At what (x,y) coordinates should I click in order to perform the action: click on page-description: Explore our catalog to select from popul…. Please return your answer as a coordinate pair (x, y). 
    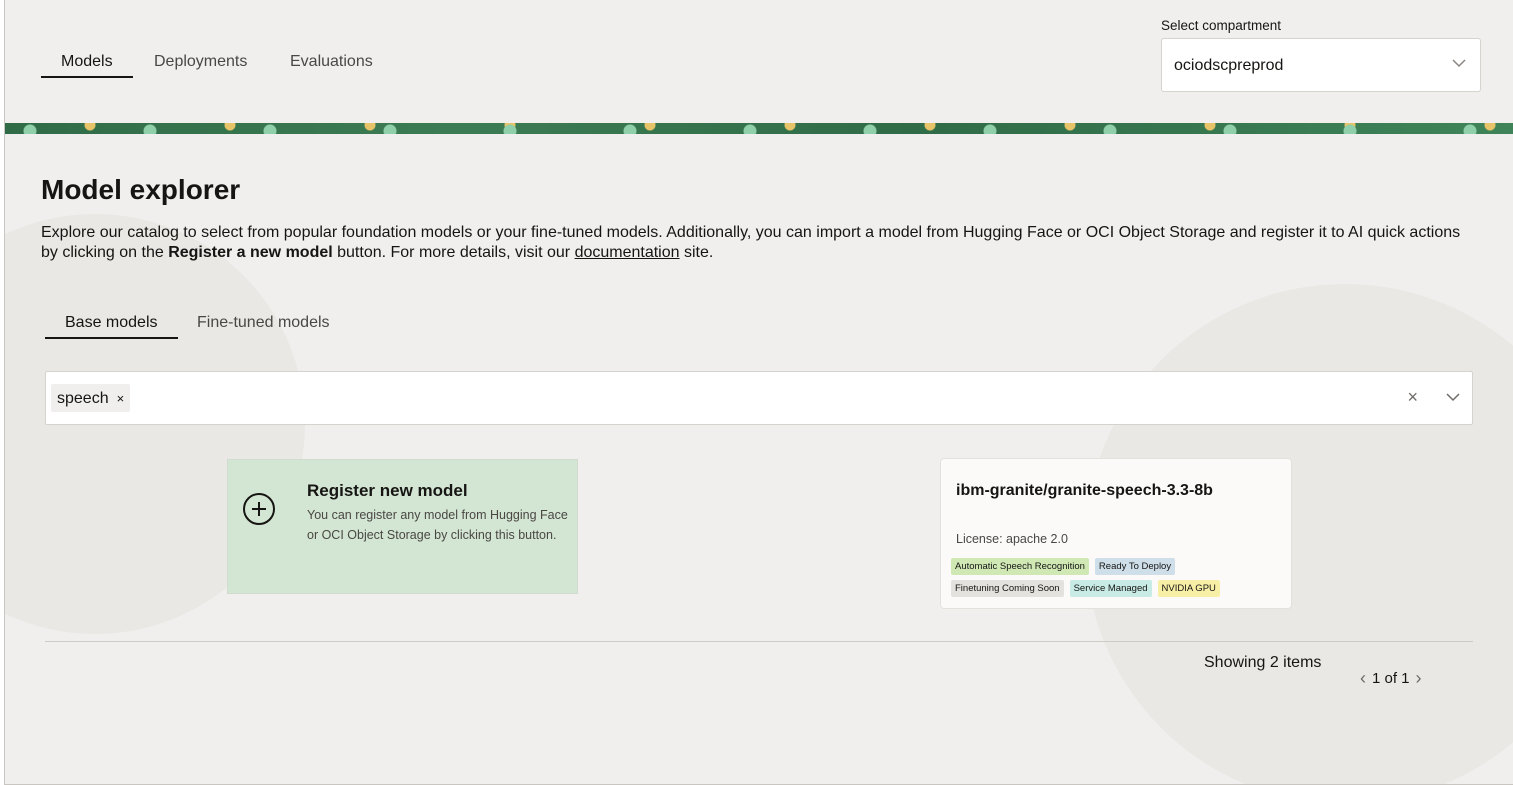
    Looking at the image, I should click on (751, 242).